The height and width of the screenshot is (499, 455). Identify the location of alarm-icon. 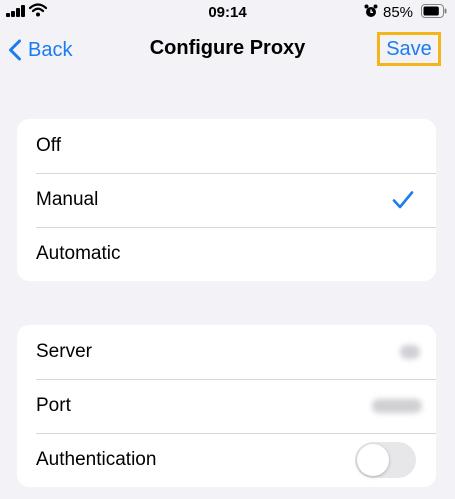
(371, 10).